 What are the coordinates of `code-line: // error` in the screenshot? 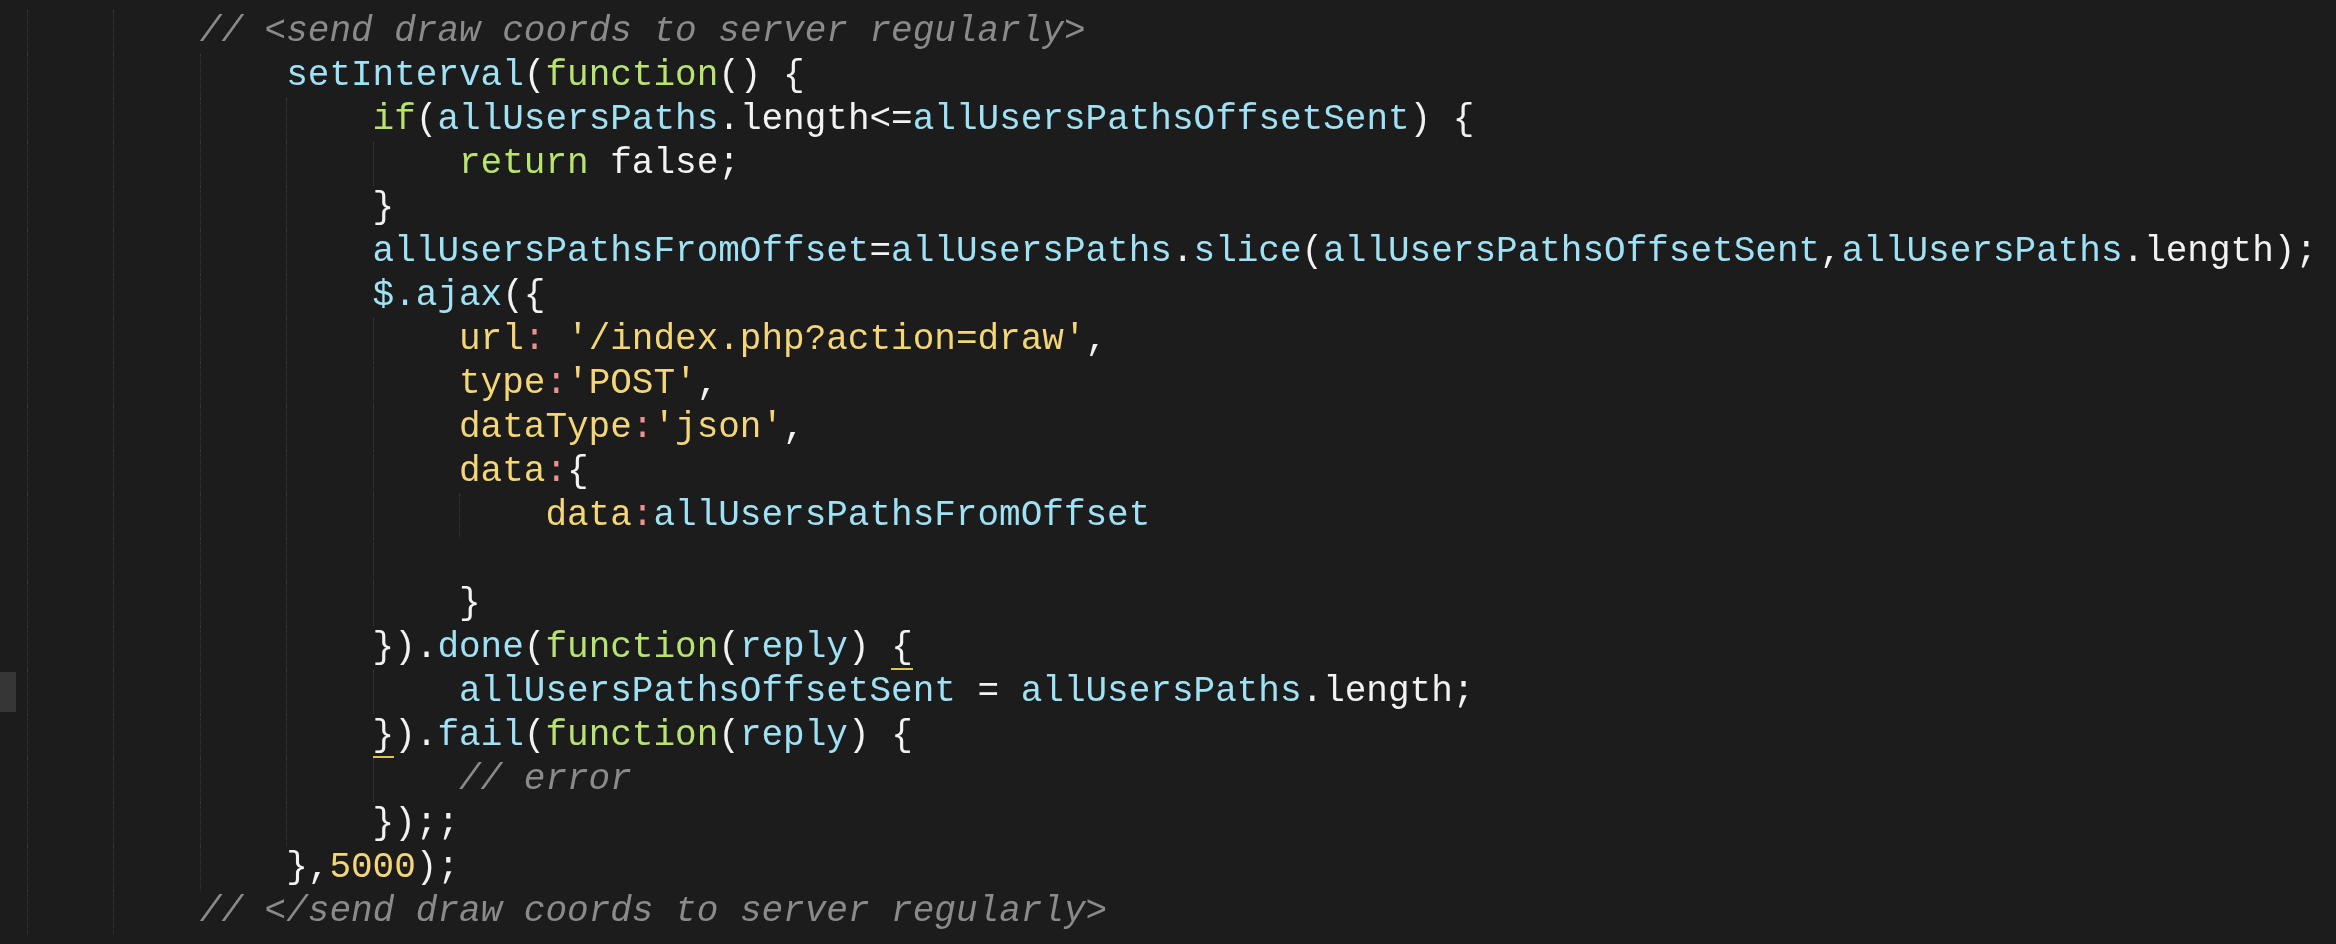 It's located at (545, 780).